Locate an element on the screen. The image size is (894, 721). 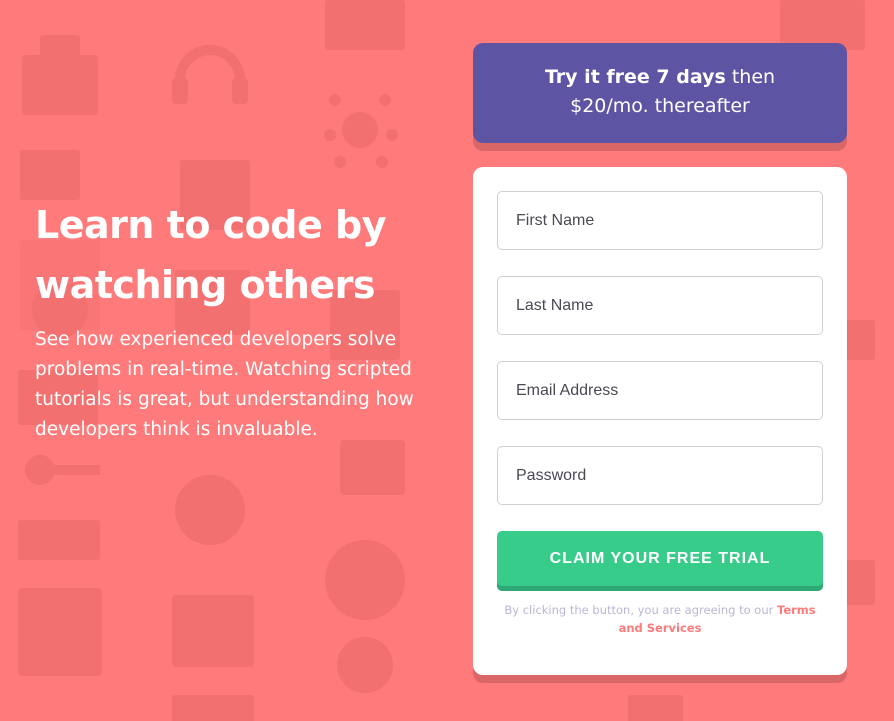
promo-text: then is located at coordinates (750, 77).